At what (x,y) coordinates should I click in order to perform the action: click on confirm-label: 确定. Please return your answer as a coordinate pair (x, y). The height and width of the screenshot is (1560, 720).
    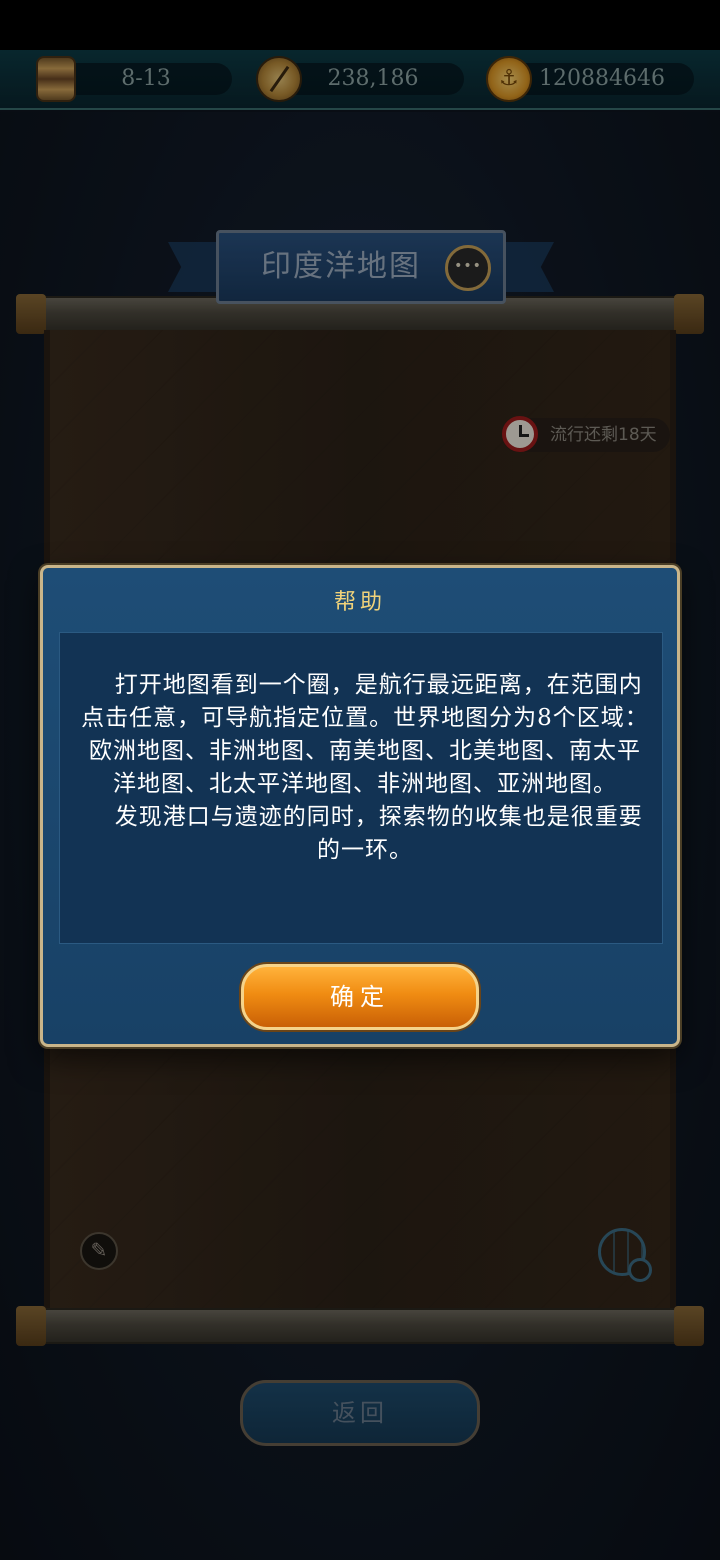
    Looking at the image, I should click on (360, 997).